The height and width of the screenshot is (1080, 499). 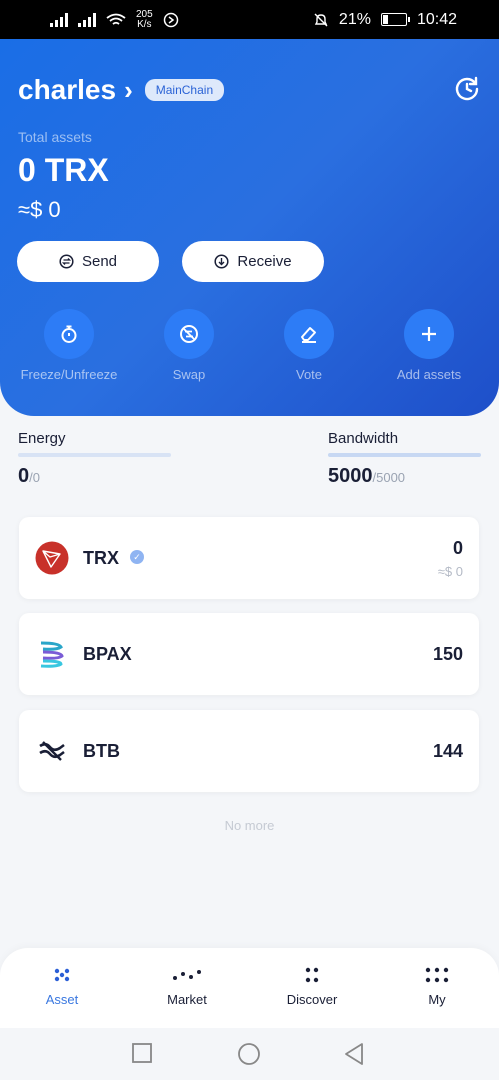 I want to click on verified-check-icon: ✓, so click(x=137, y=557).